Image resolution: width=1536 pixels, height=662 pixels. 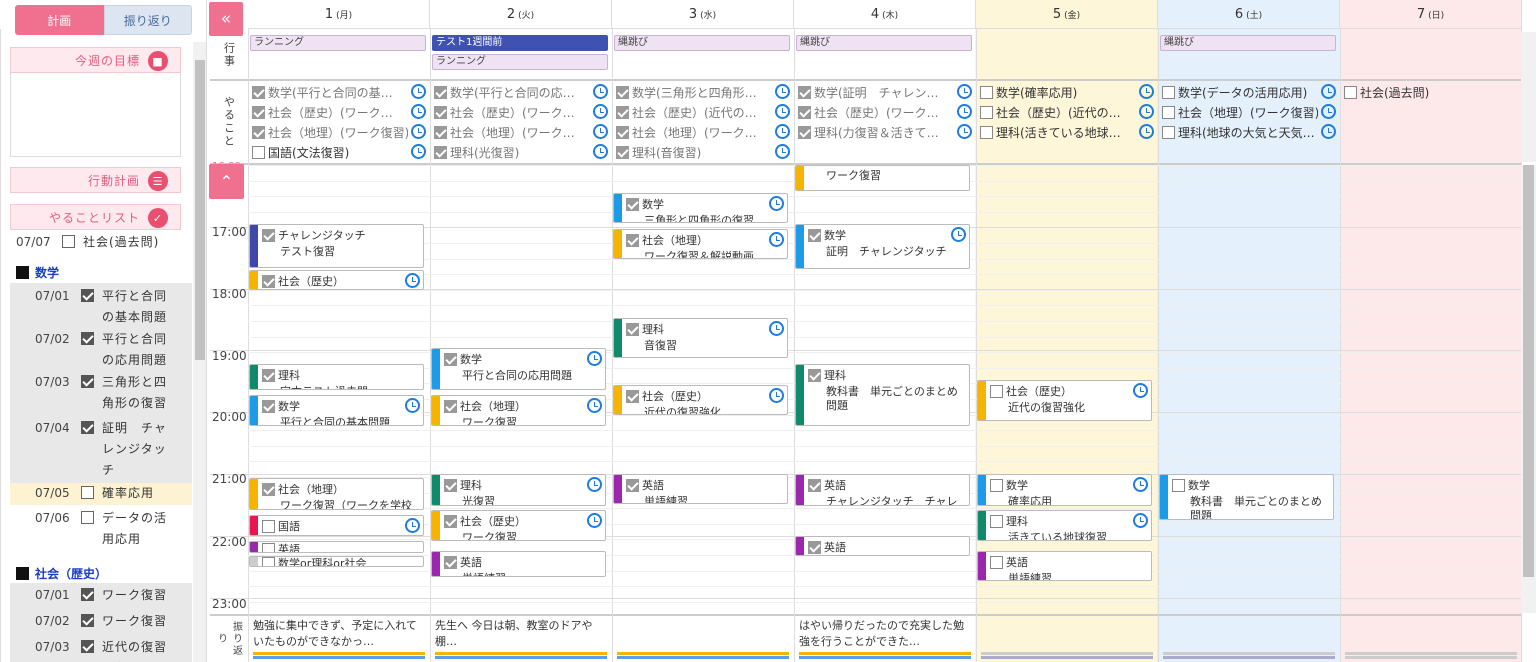 I want to click on schedule-card: チャレンジタッチ テスト復習, so click(x=336, y=246).